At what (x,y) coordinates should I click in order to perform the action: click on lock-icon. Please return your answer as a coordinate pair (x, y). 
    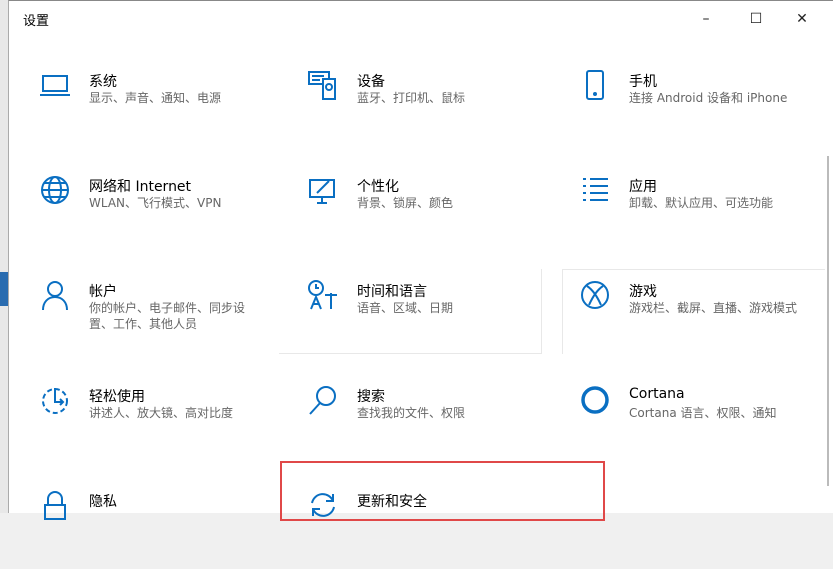
    Looking at the image, I should click on (55, 507).